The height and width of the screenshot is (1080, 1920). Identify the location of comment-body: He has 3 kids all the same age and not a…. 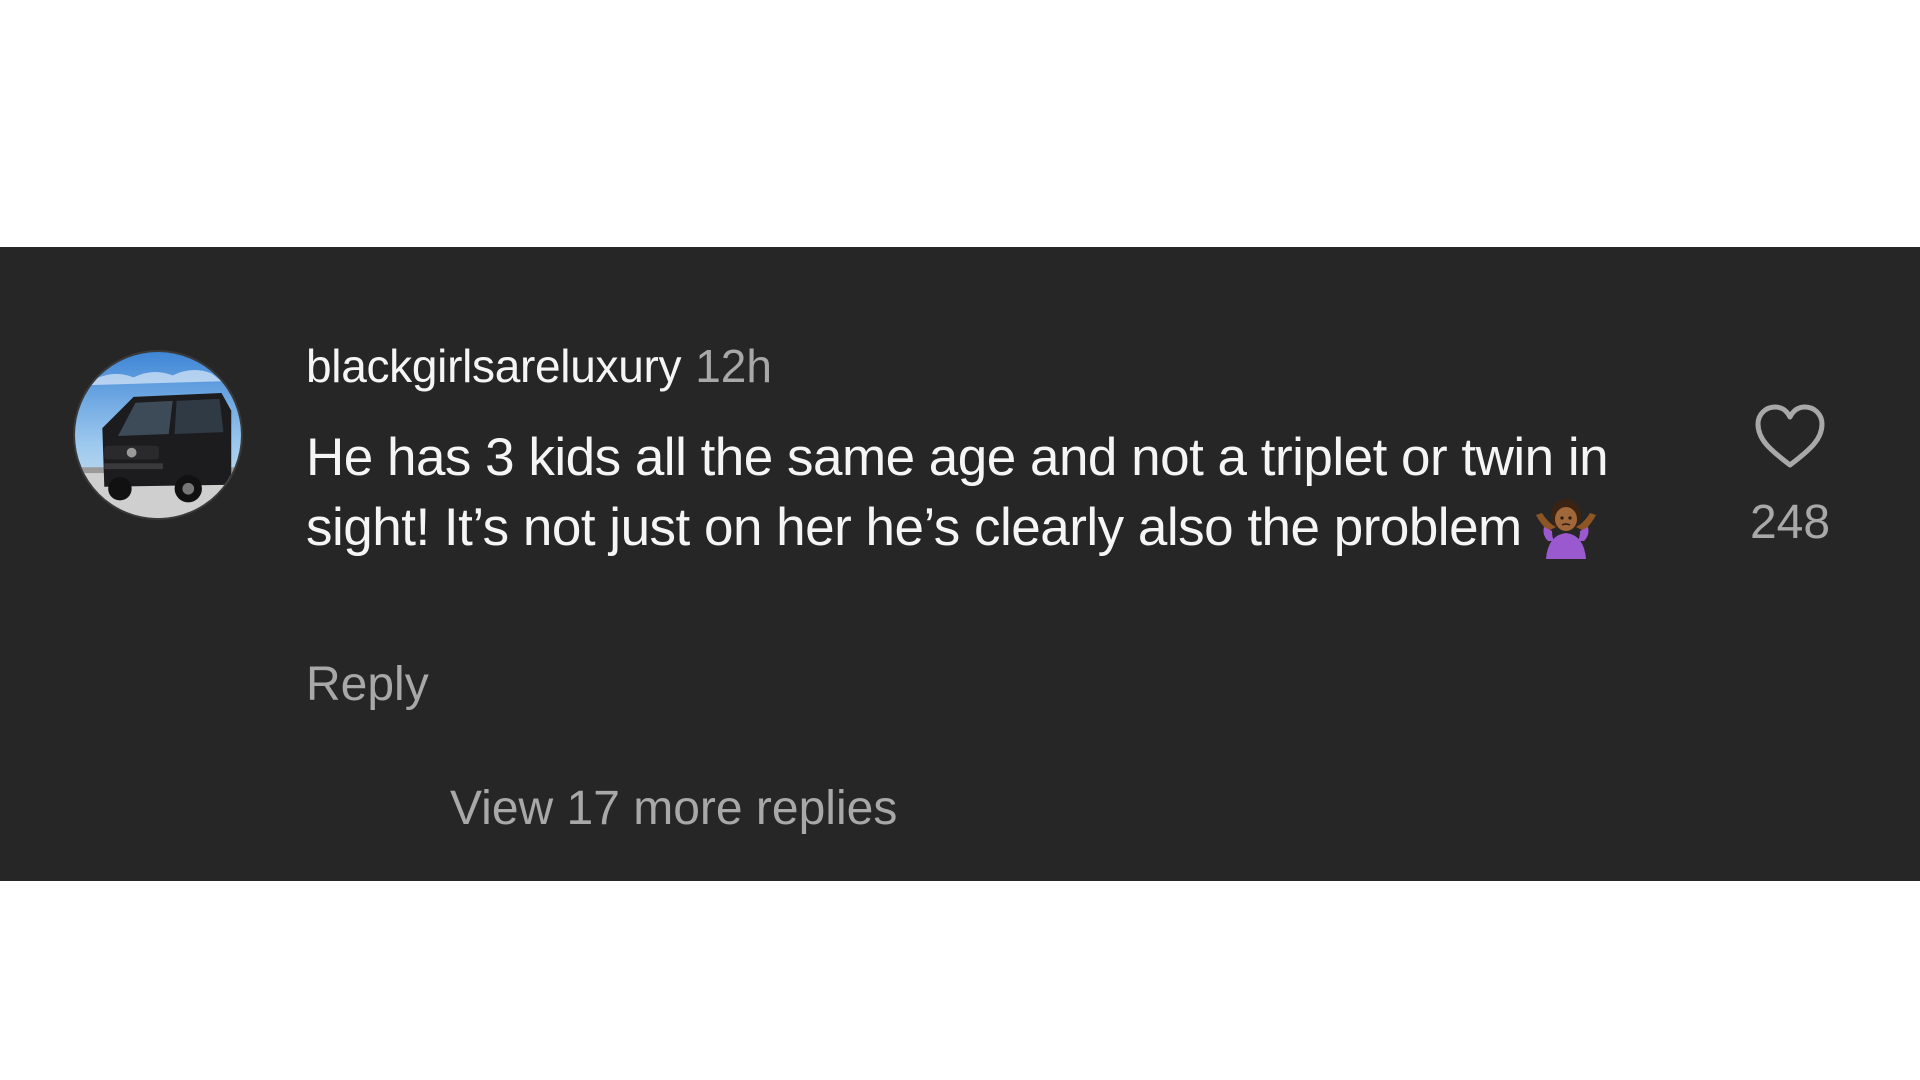
(991, 493).